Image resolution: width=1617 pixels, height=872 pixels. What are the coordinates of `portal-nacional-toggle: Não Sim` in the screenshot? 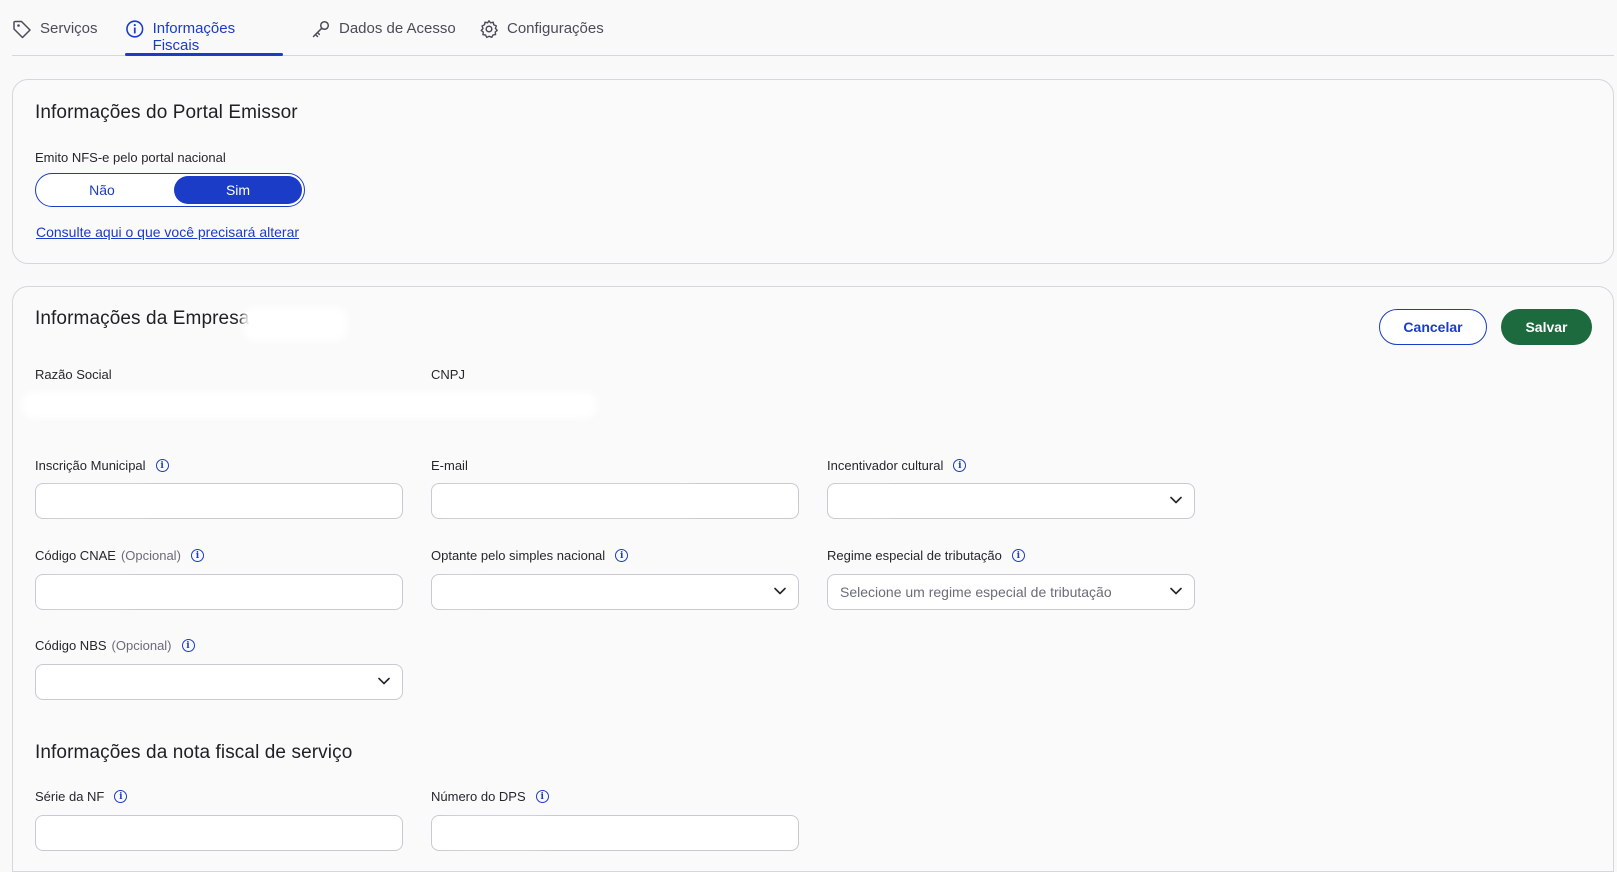 It's located at (170, 190).